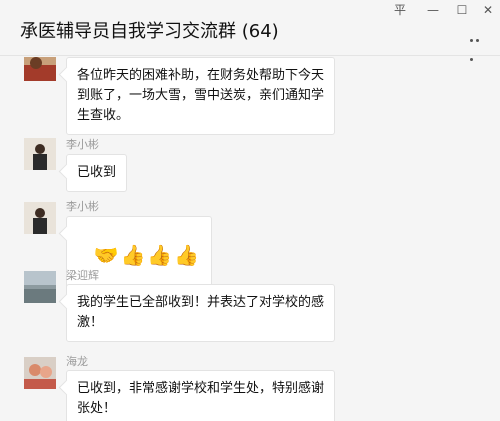 The image size is (500, 421). Describe the element at coordinates (77, 361) in the screenshot. I see `sender-name: 海龙` at that location.